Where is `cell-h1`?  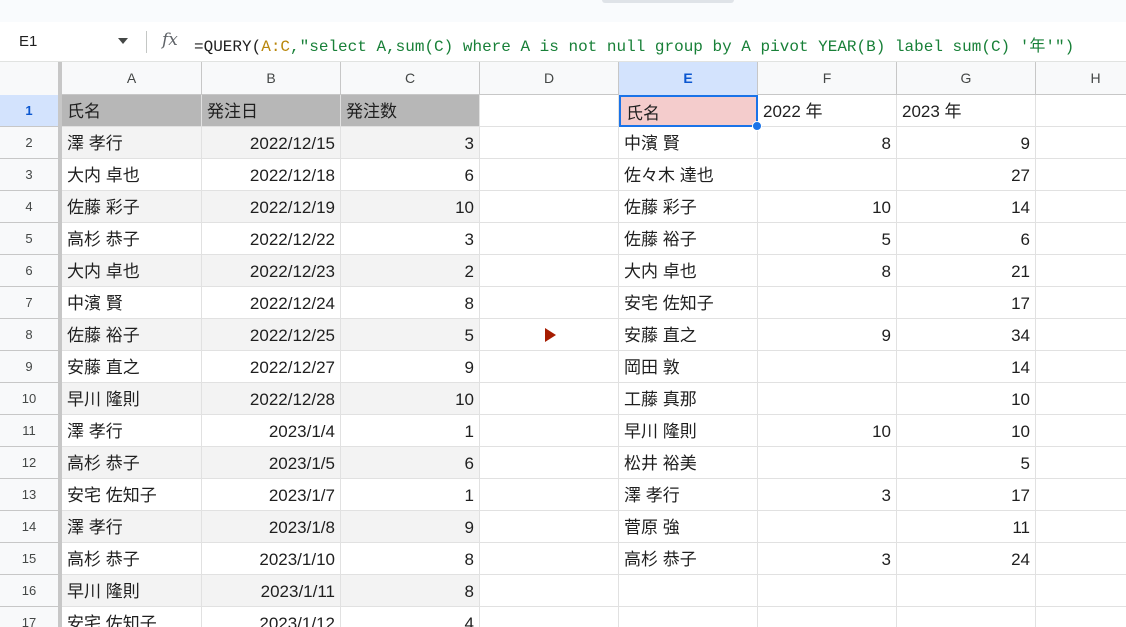 cell-h1 is located at coordinates (1081, 111).